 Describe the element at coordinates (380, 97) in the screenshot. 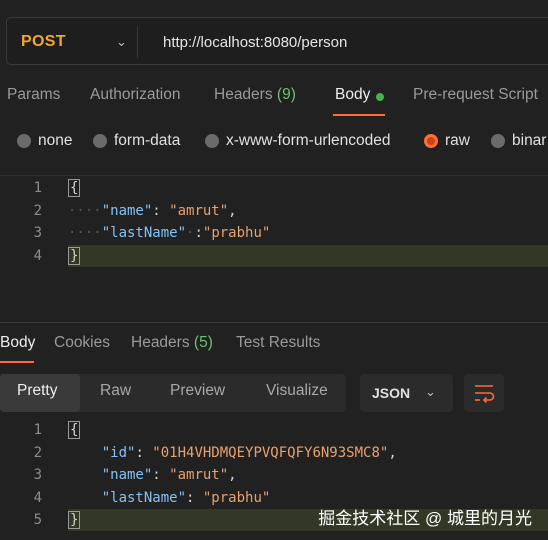

I see `body-modified-dot` at that location.